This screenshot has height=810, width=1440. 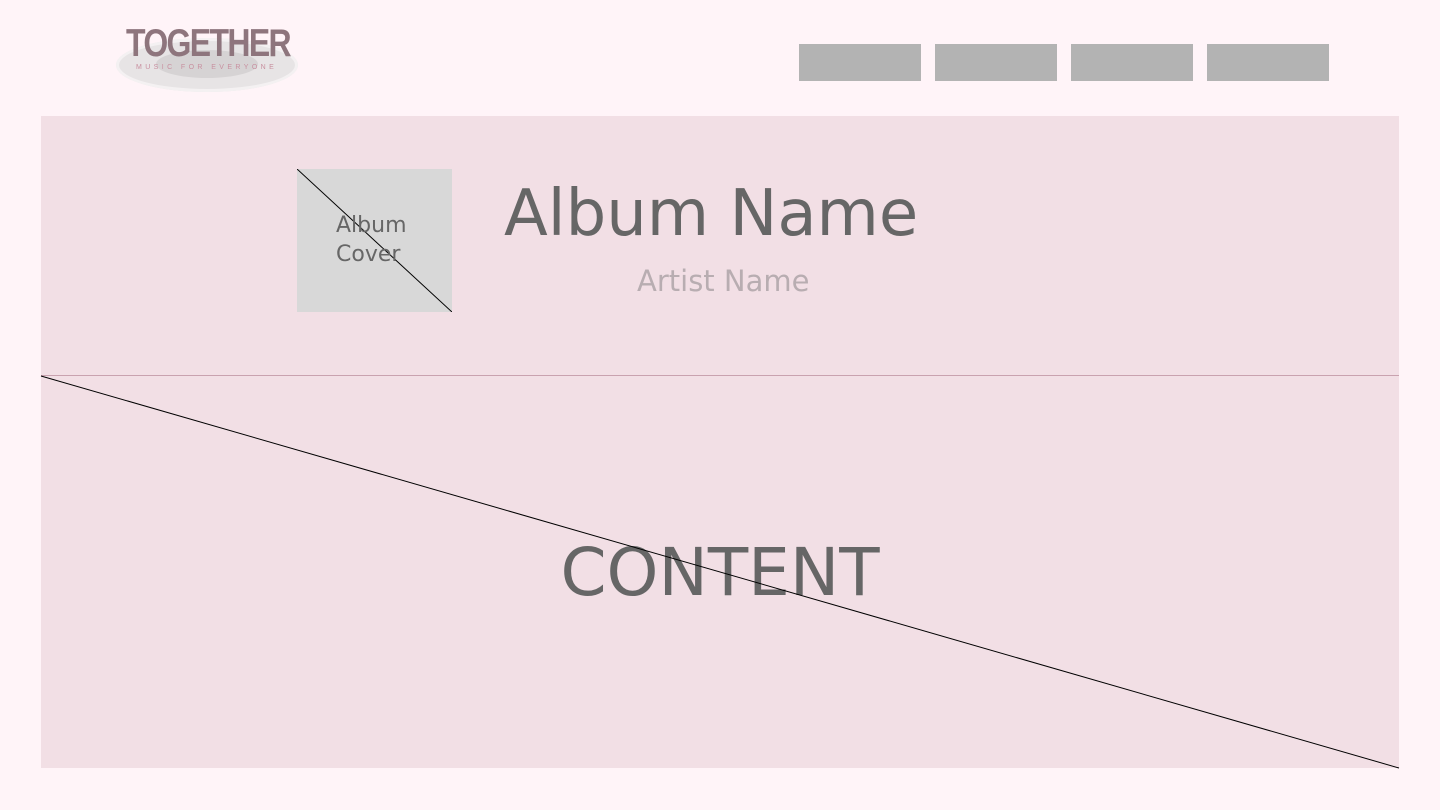 I want to click on album-title: Album Name, so click(x=711, y=214).